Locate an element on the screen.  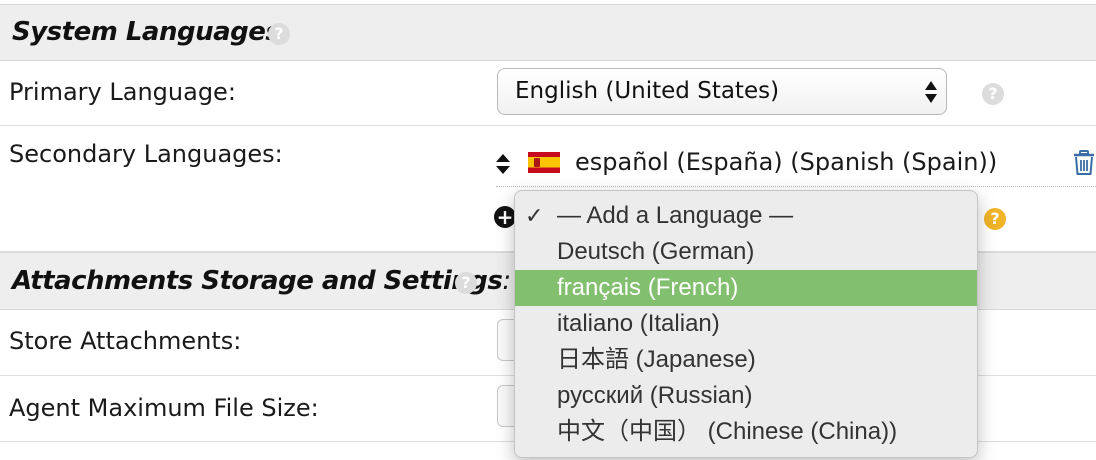
section-title: Attachments Storage and Settings: is located at coordinates (261, 281).